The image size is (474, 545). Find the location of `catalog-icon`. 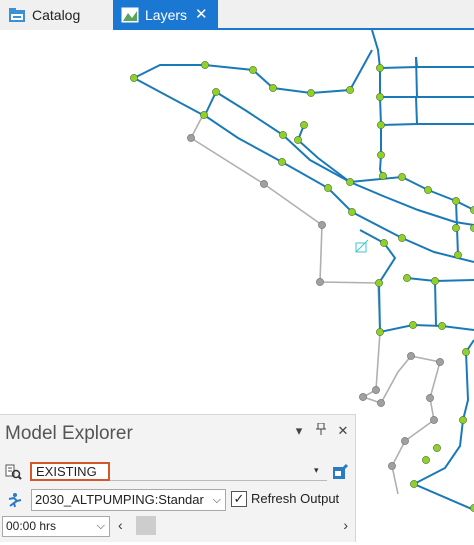

catalog-icon is located at coordinates (17, 15).